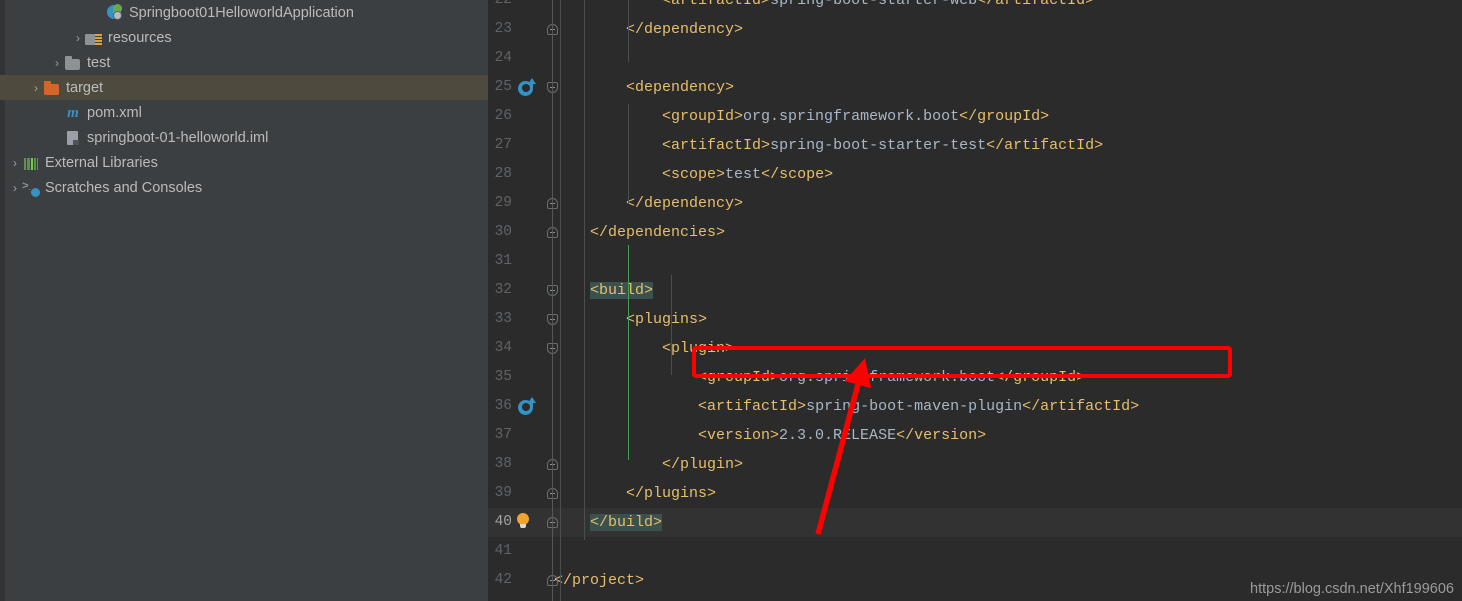 The height and width of the screenshot is (601, 1462). Describe the element at coordinates (523, 348) in the screenshot. I see `editor-gutter: 34` at that location.